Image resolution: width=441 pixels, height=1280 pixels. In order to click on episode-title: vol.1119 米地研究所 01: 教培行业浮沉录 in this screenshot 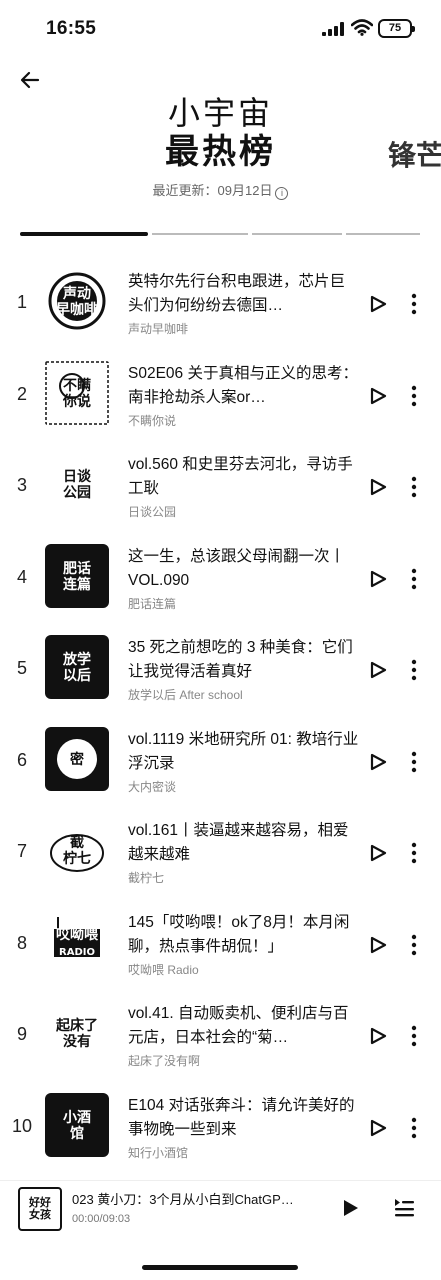, I will do `click(244, 752)`.